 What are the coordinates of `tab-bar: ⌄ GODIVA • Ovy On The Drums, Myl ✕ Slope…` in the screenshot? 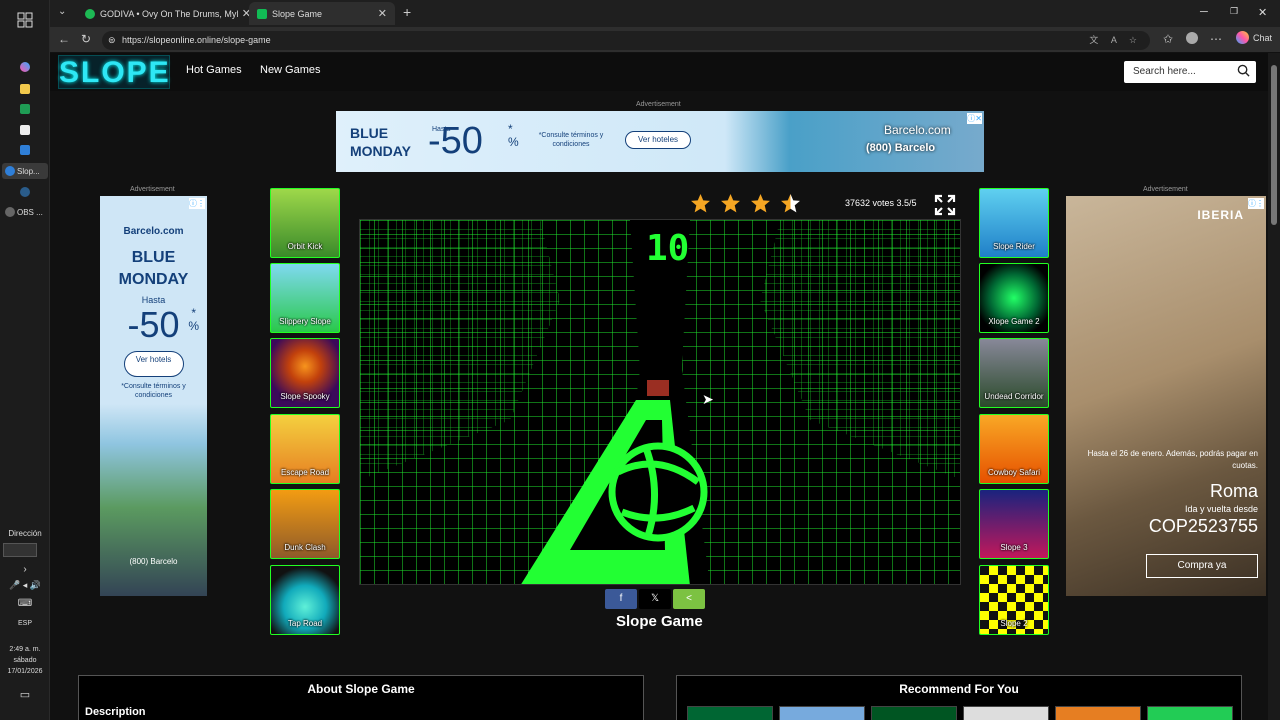 It's located at (665, 13).